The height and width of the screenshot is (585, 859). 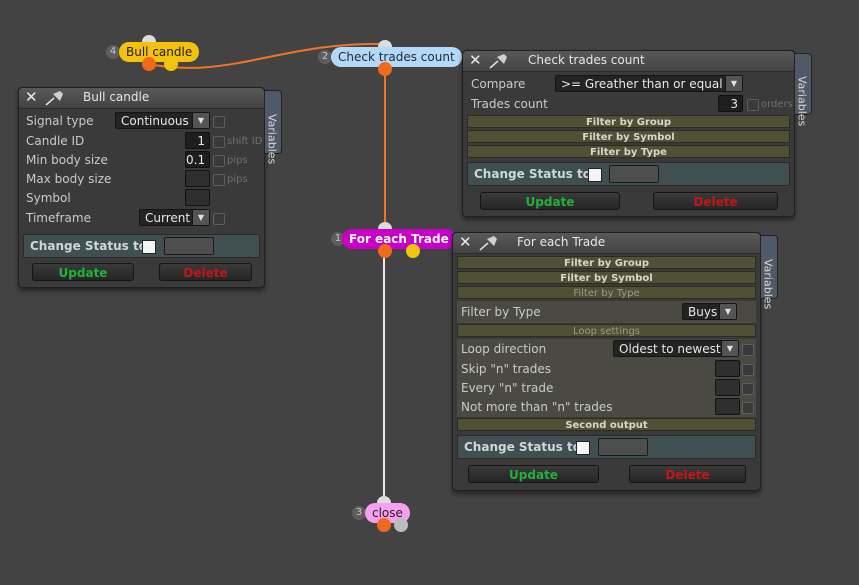 I want to click on compare-label: Compare, so click(x=498, y=84).